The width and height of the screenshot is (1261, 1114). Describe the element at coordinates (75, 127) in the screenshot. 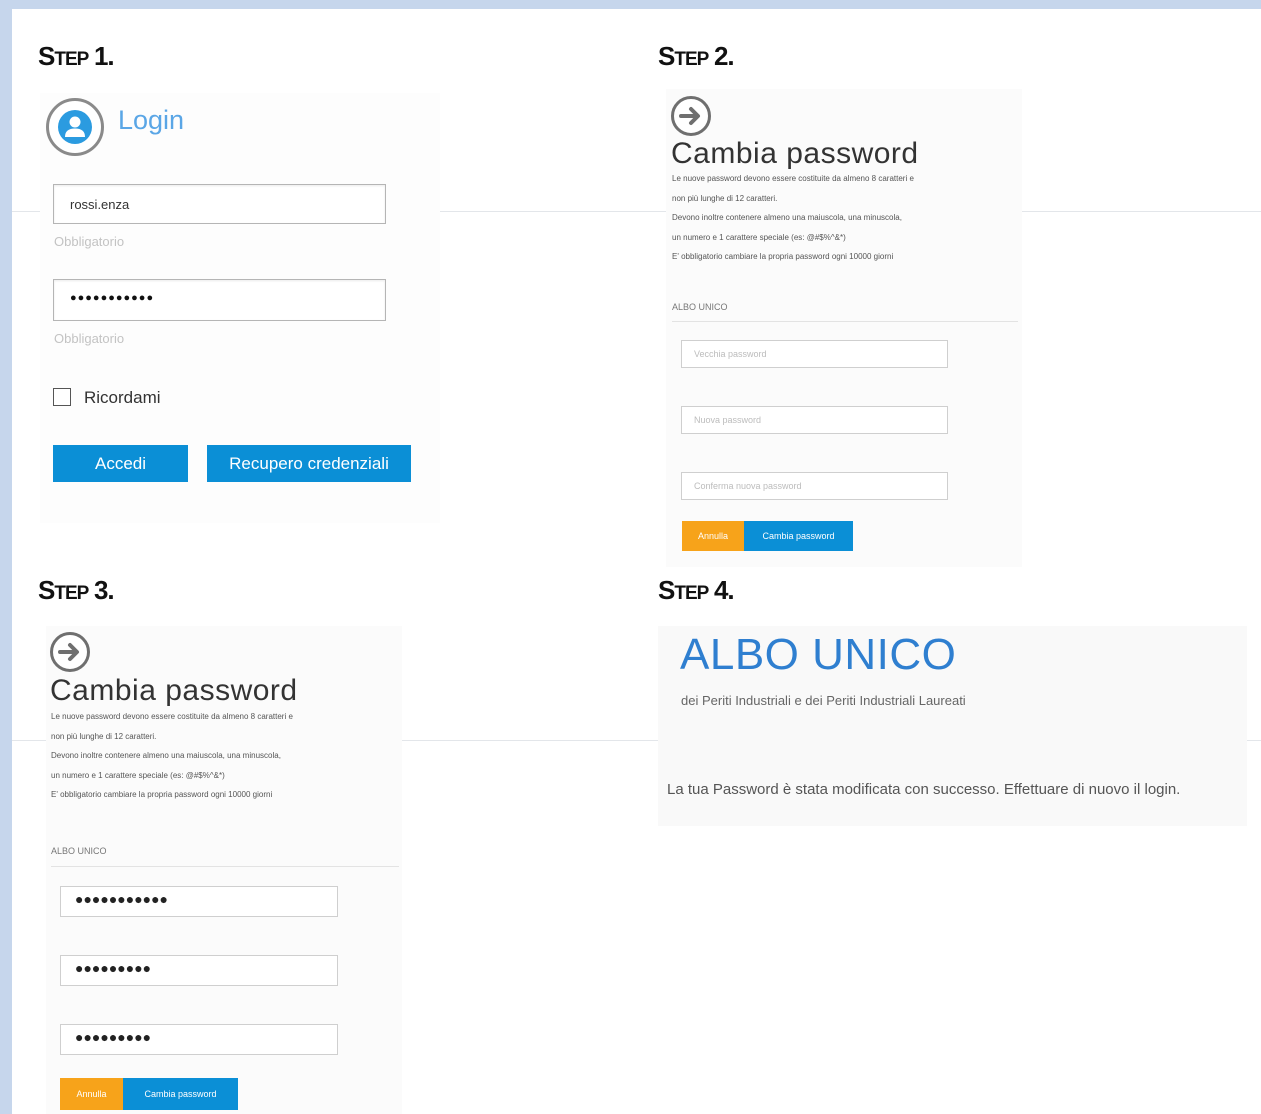

I see `user-avatar-icon` at that location.